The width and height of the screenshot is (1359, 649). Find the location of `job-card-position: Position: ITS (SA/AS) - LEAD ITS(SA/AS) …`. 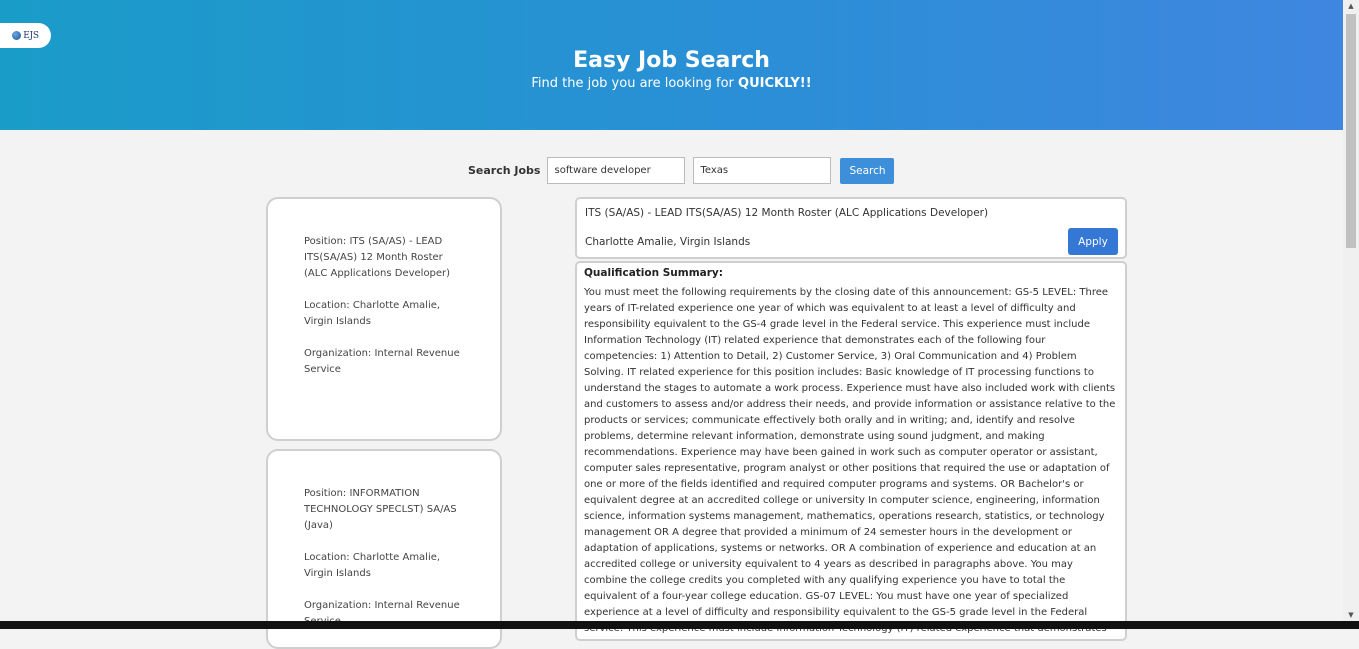

job-card-position: Position: ITS (SA/AS) - LEAD ITS(SA/AS) … is located at coordinates (377, 257).